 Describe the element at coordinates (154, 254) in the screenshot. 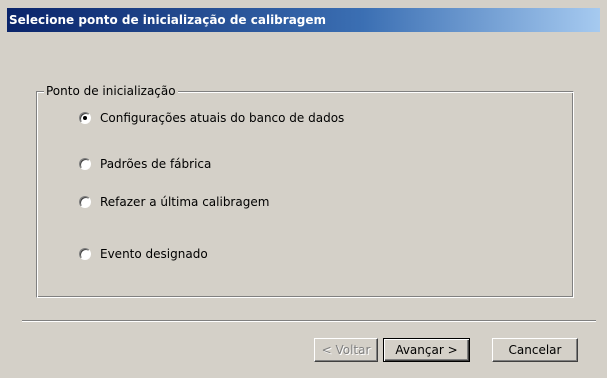

I see `radio-label: Evento designado` at that location.